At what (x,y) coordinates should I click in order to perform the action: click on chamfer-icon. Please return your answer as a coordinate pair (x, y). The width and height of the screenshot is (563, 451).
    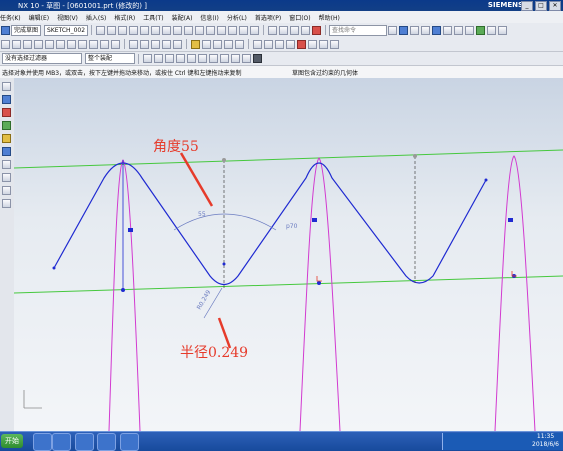
    Looking at the image, I should click on (200, 30).